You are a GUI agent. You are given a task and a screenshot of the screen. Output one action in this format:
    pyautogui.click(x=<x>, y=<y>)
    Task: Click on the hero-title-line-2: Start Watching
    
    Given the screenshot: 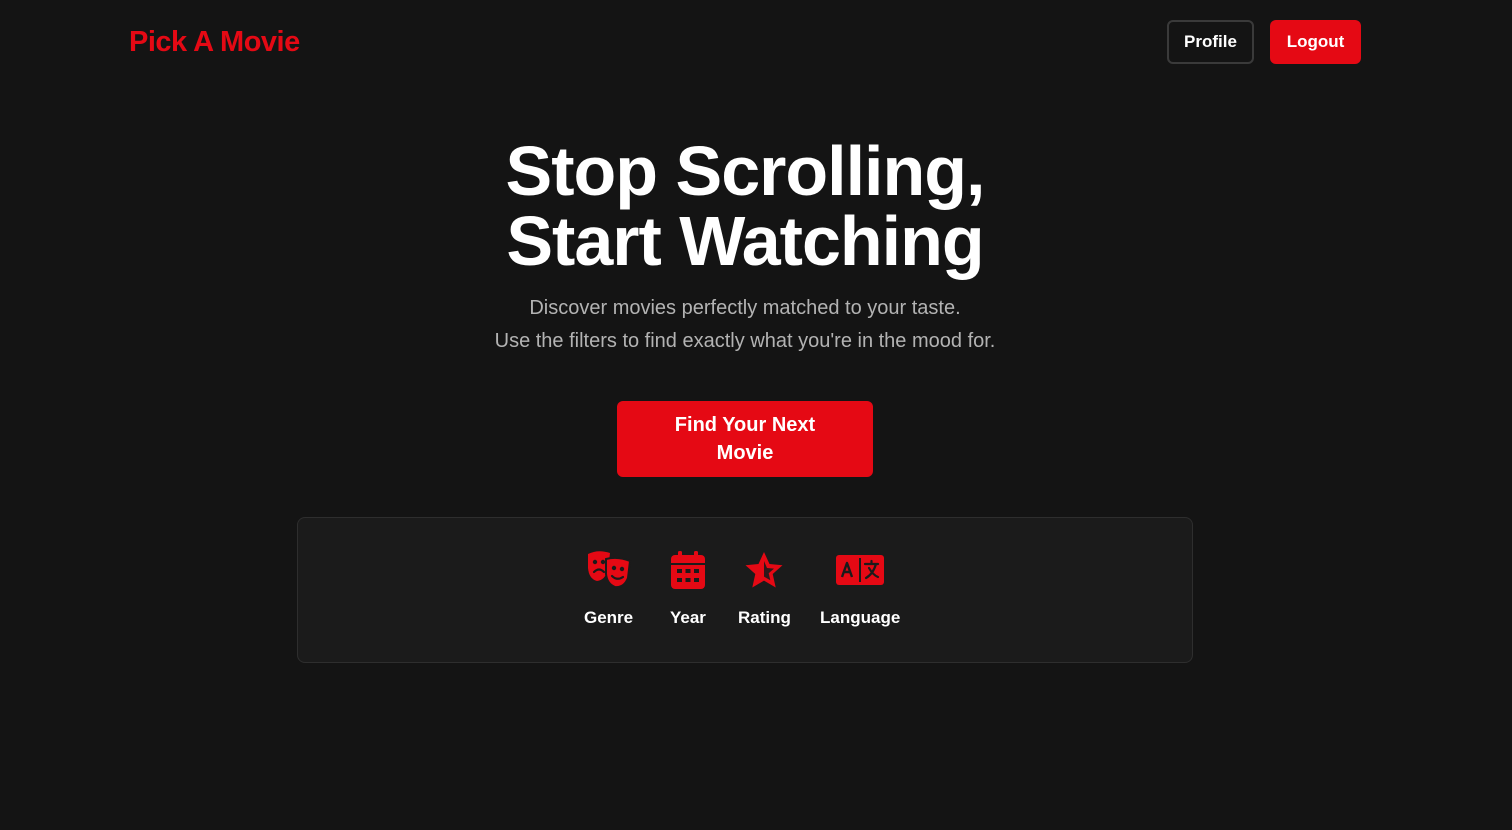 What is the action you would take?
    pyautogui.click(x=745, y=241)
    